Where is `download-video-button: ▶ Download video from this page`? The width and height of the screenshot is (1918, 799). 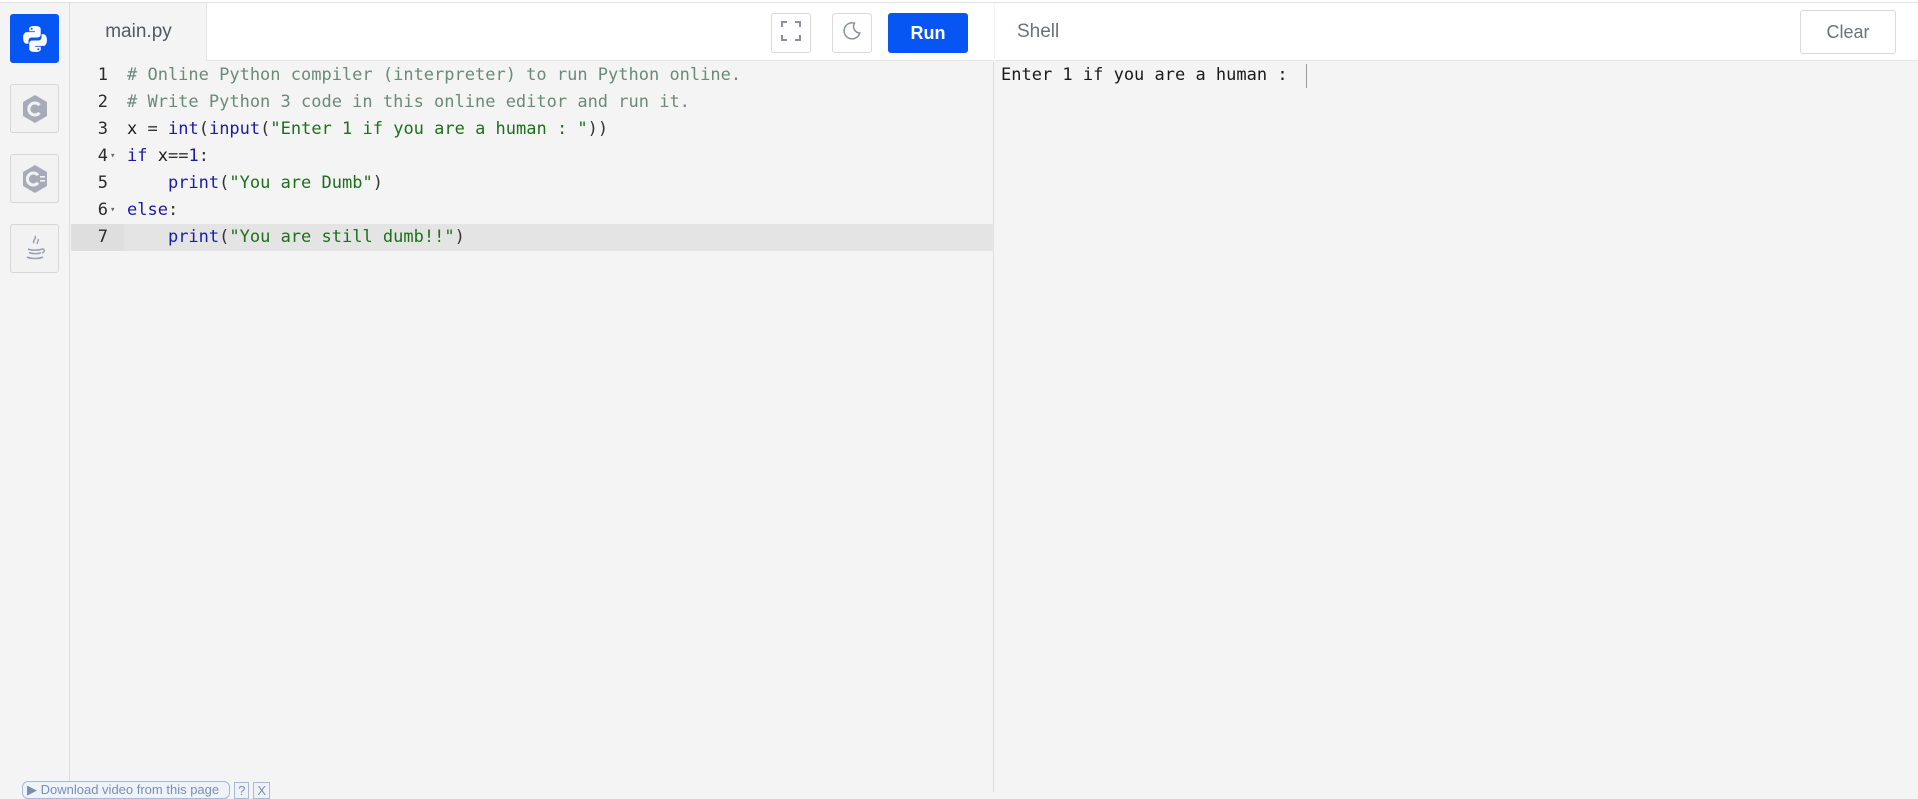
download-video-button: ▶ Download video from this page is located at coordinates (126, 790).